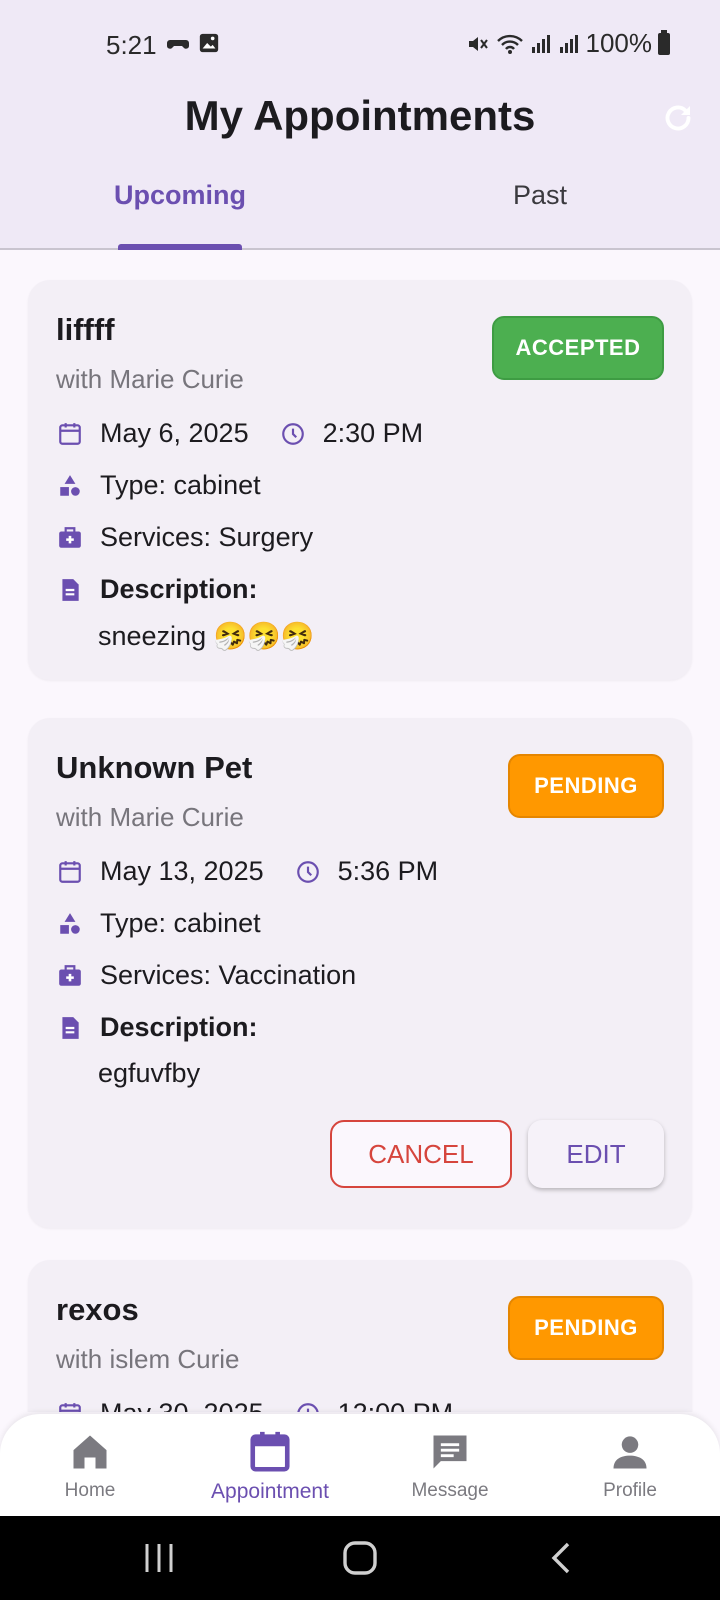 The image size is (720, 1600). I want to click on notification-icons, so click(193, 44).